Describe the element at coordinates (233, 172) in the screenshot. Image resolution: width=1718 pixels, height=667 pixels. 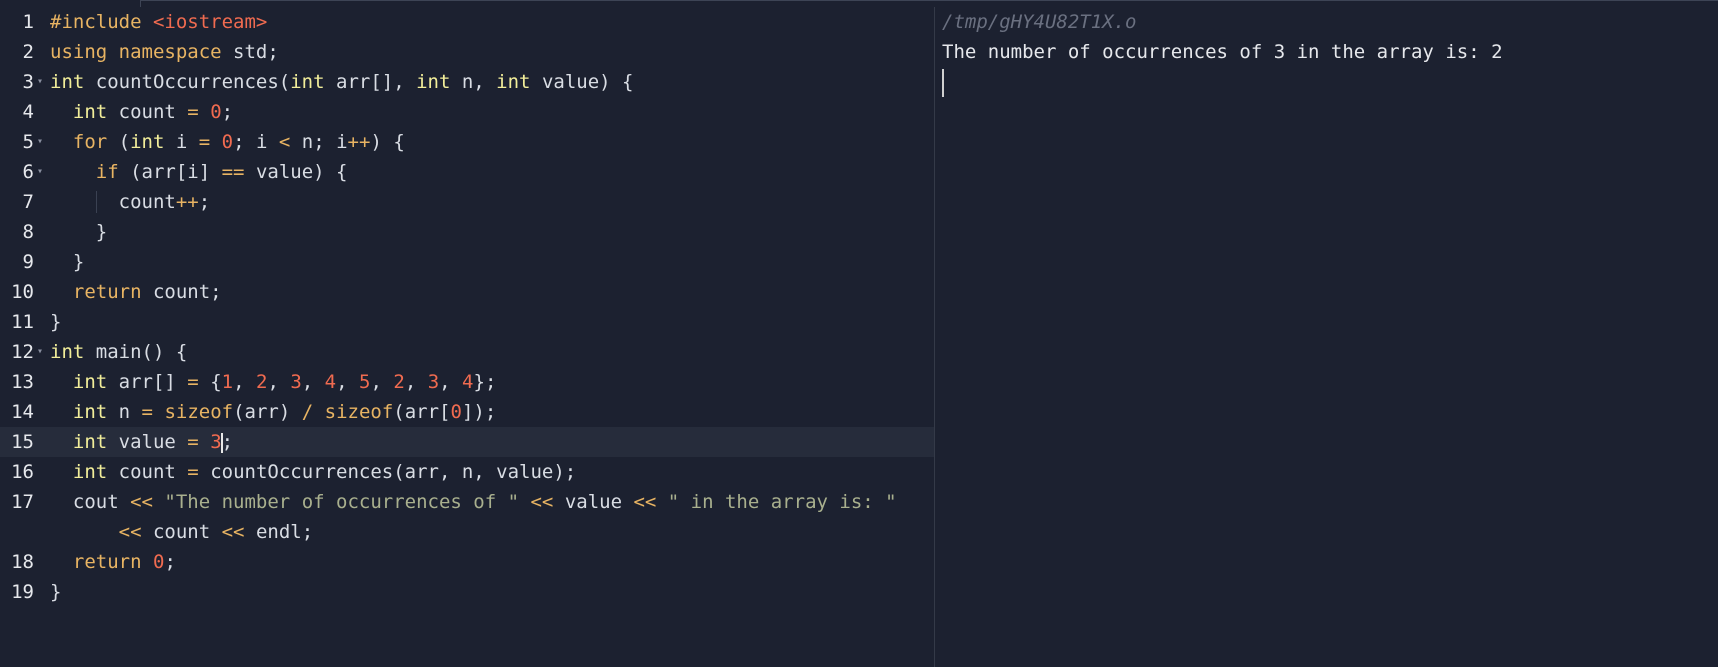
I see `code-token: ==` at that location.